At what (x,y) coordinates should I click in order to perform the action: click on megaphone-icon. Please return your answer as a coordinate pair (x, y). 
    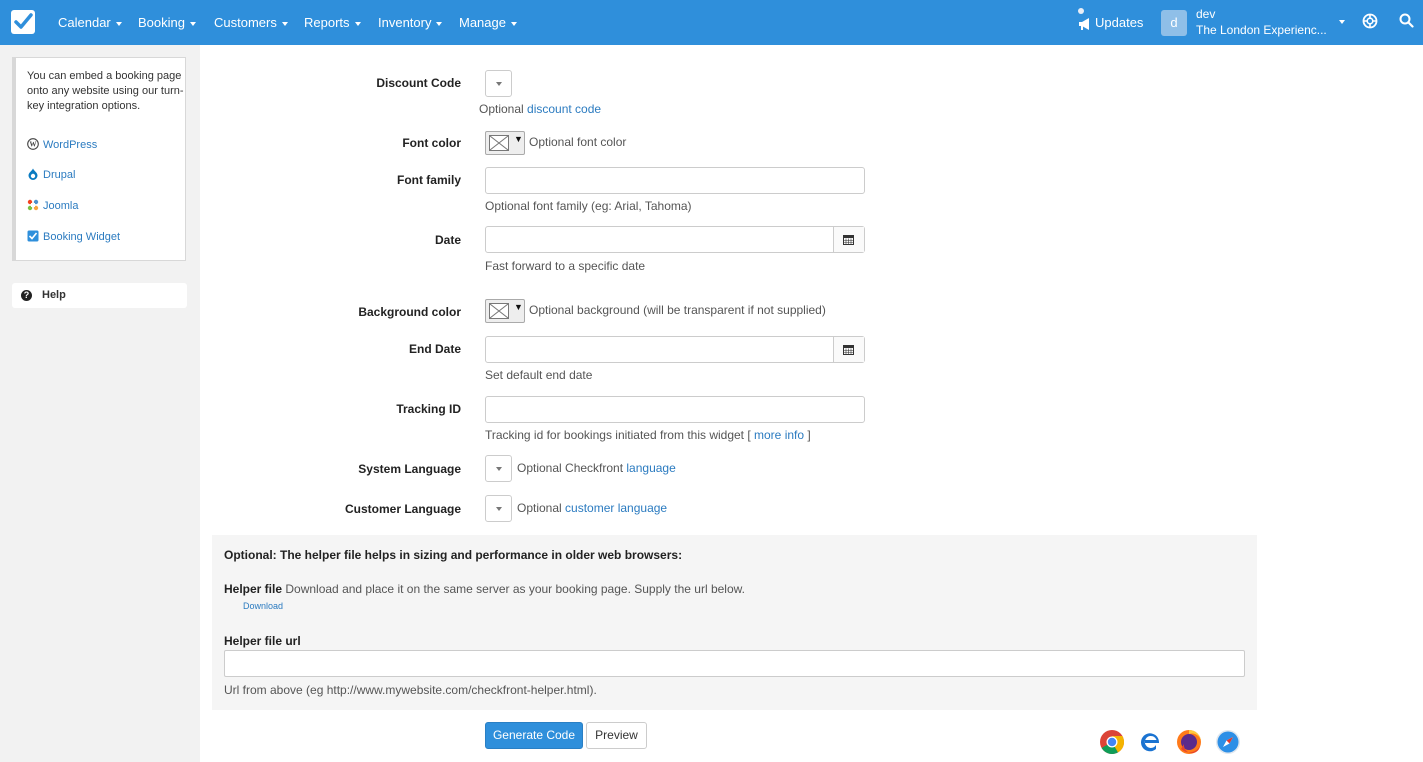
    Looking at the image, I should click on (1084, 23).